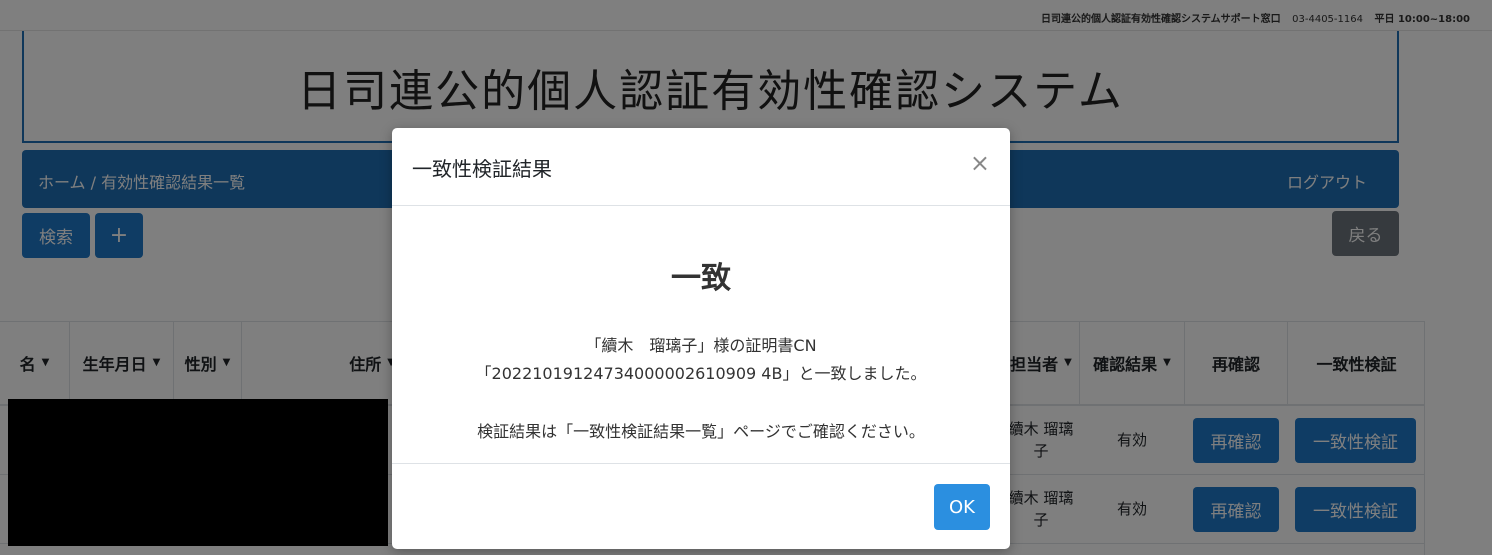 This screenshot has width=1492, height=555. Describe the element at coordinates (701, 345) in the screenshot. I see `result-message-line1: 「續木 瑠璃子」様の証明書CN` at that location.